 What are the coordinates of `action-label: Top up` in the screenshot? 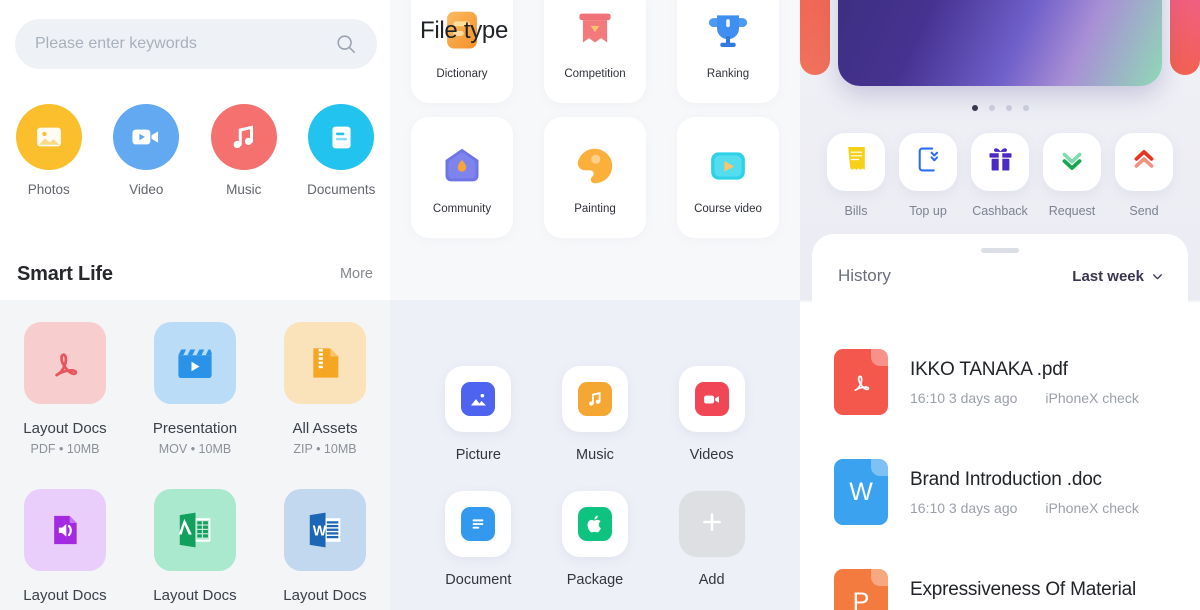 It's located at (928, 211).